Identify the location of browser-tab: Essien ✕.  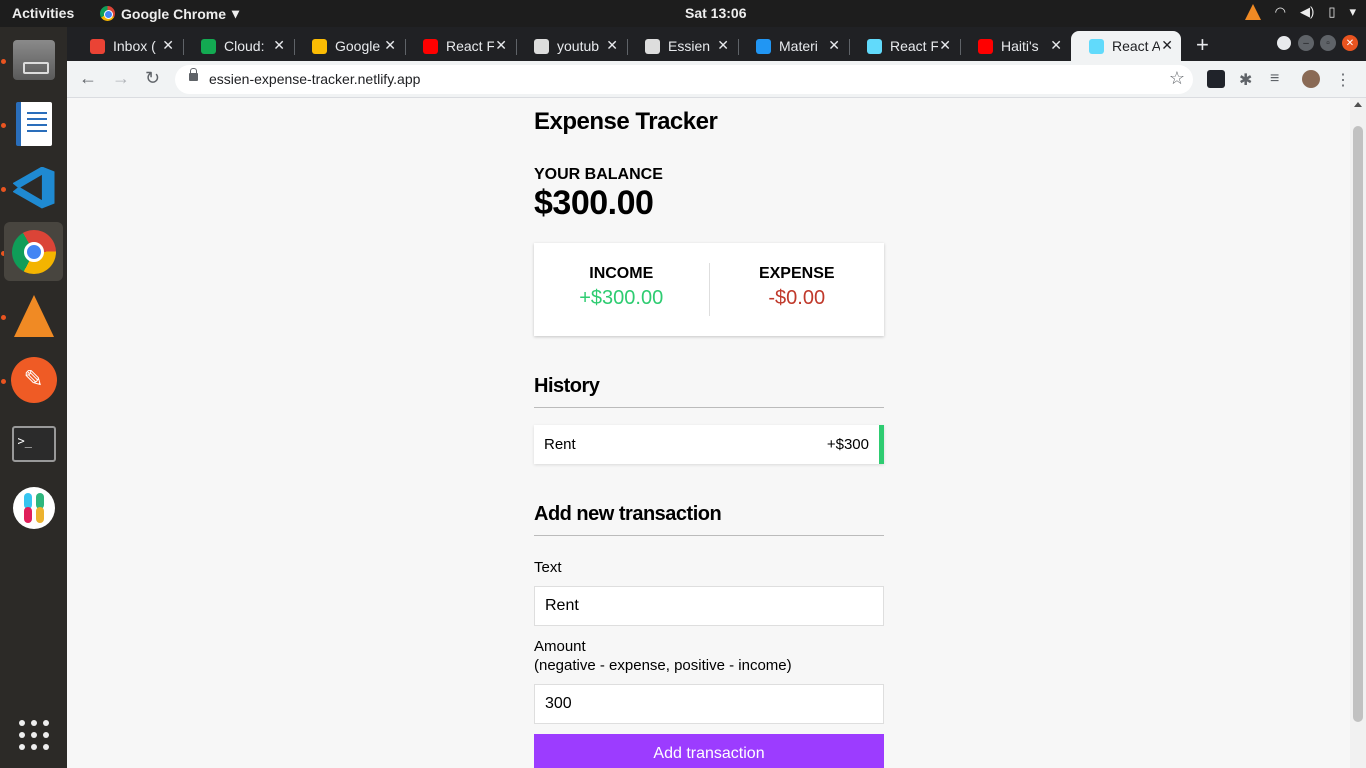
(682, 46).